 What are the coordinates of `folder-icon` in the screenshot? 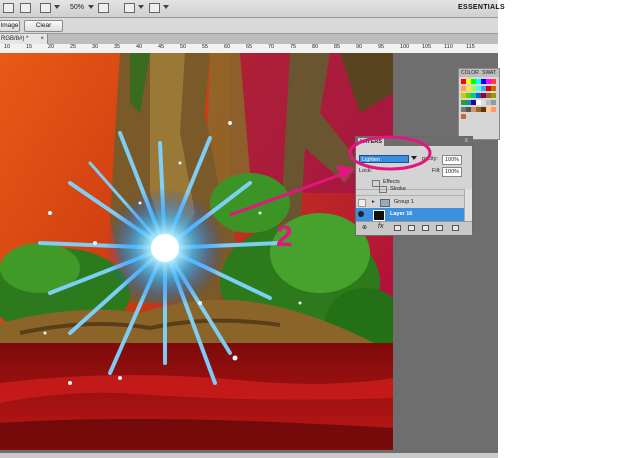 It's located at (385, 203).